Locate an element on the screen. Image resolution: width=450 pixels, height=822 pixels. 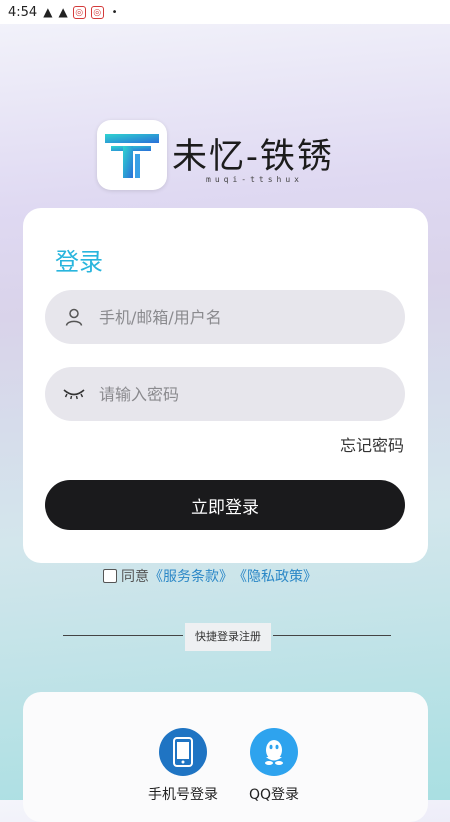
username-field is located at coordinates (225, 317).